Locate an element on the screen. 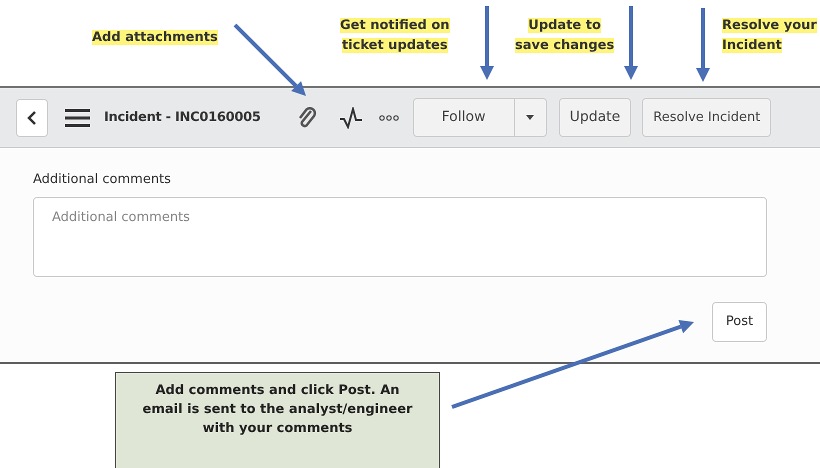 The width and height of the screenshot is (820, 468). chevron-left-icon is located at coordinates (32, 118).